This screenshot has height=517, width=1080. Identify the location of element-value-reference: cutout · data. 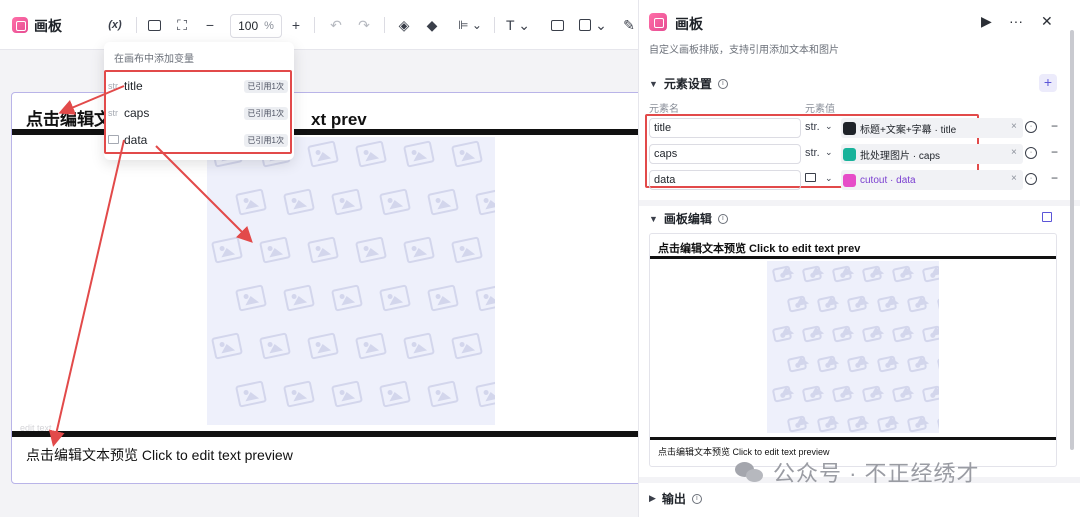
(932, 180).